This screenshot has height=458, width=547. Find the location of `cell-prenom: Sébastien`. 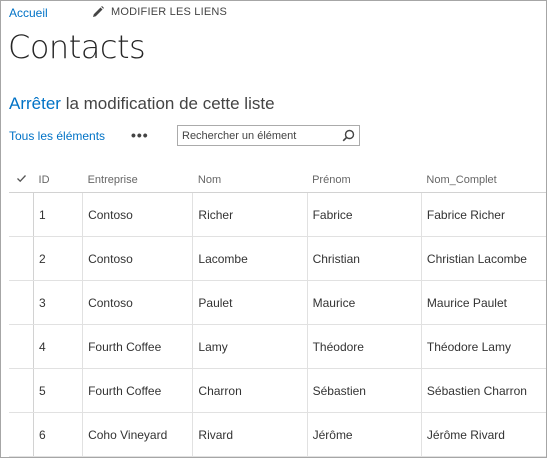

cell-prenom: Sébastien is located at coordinates (364, 390).